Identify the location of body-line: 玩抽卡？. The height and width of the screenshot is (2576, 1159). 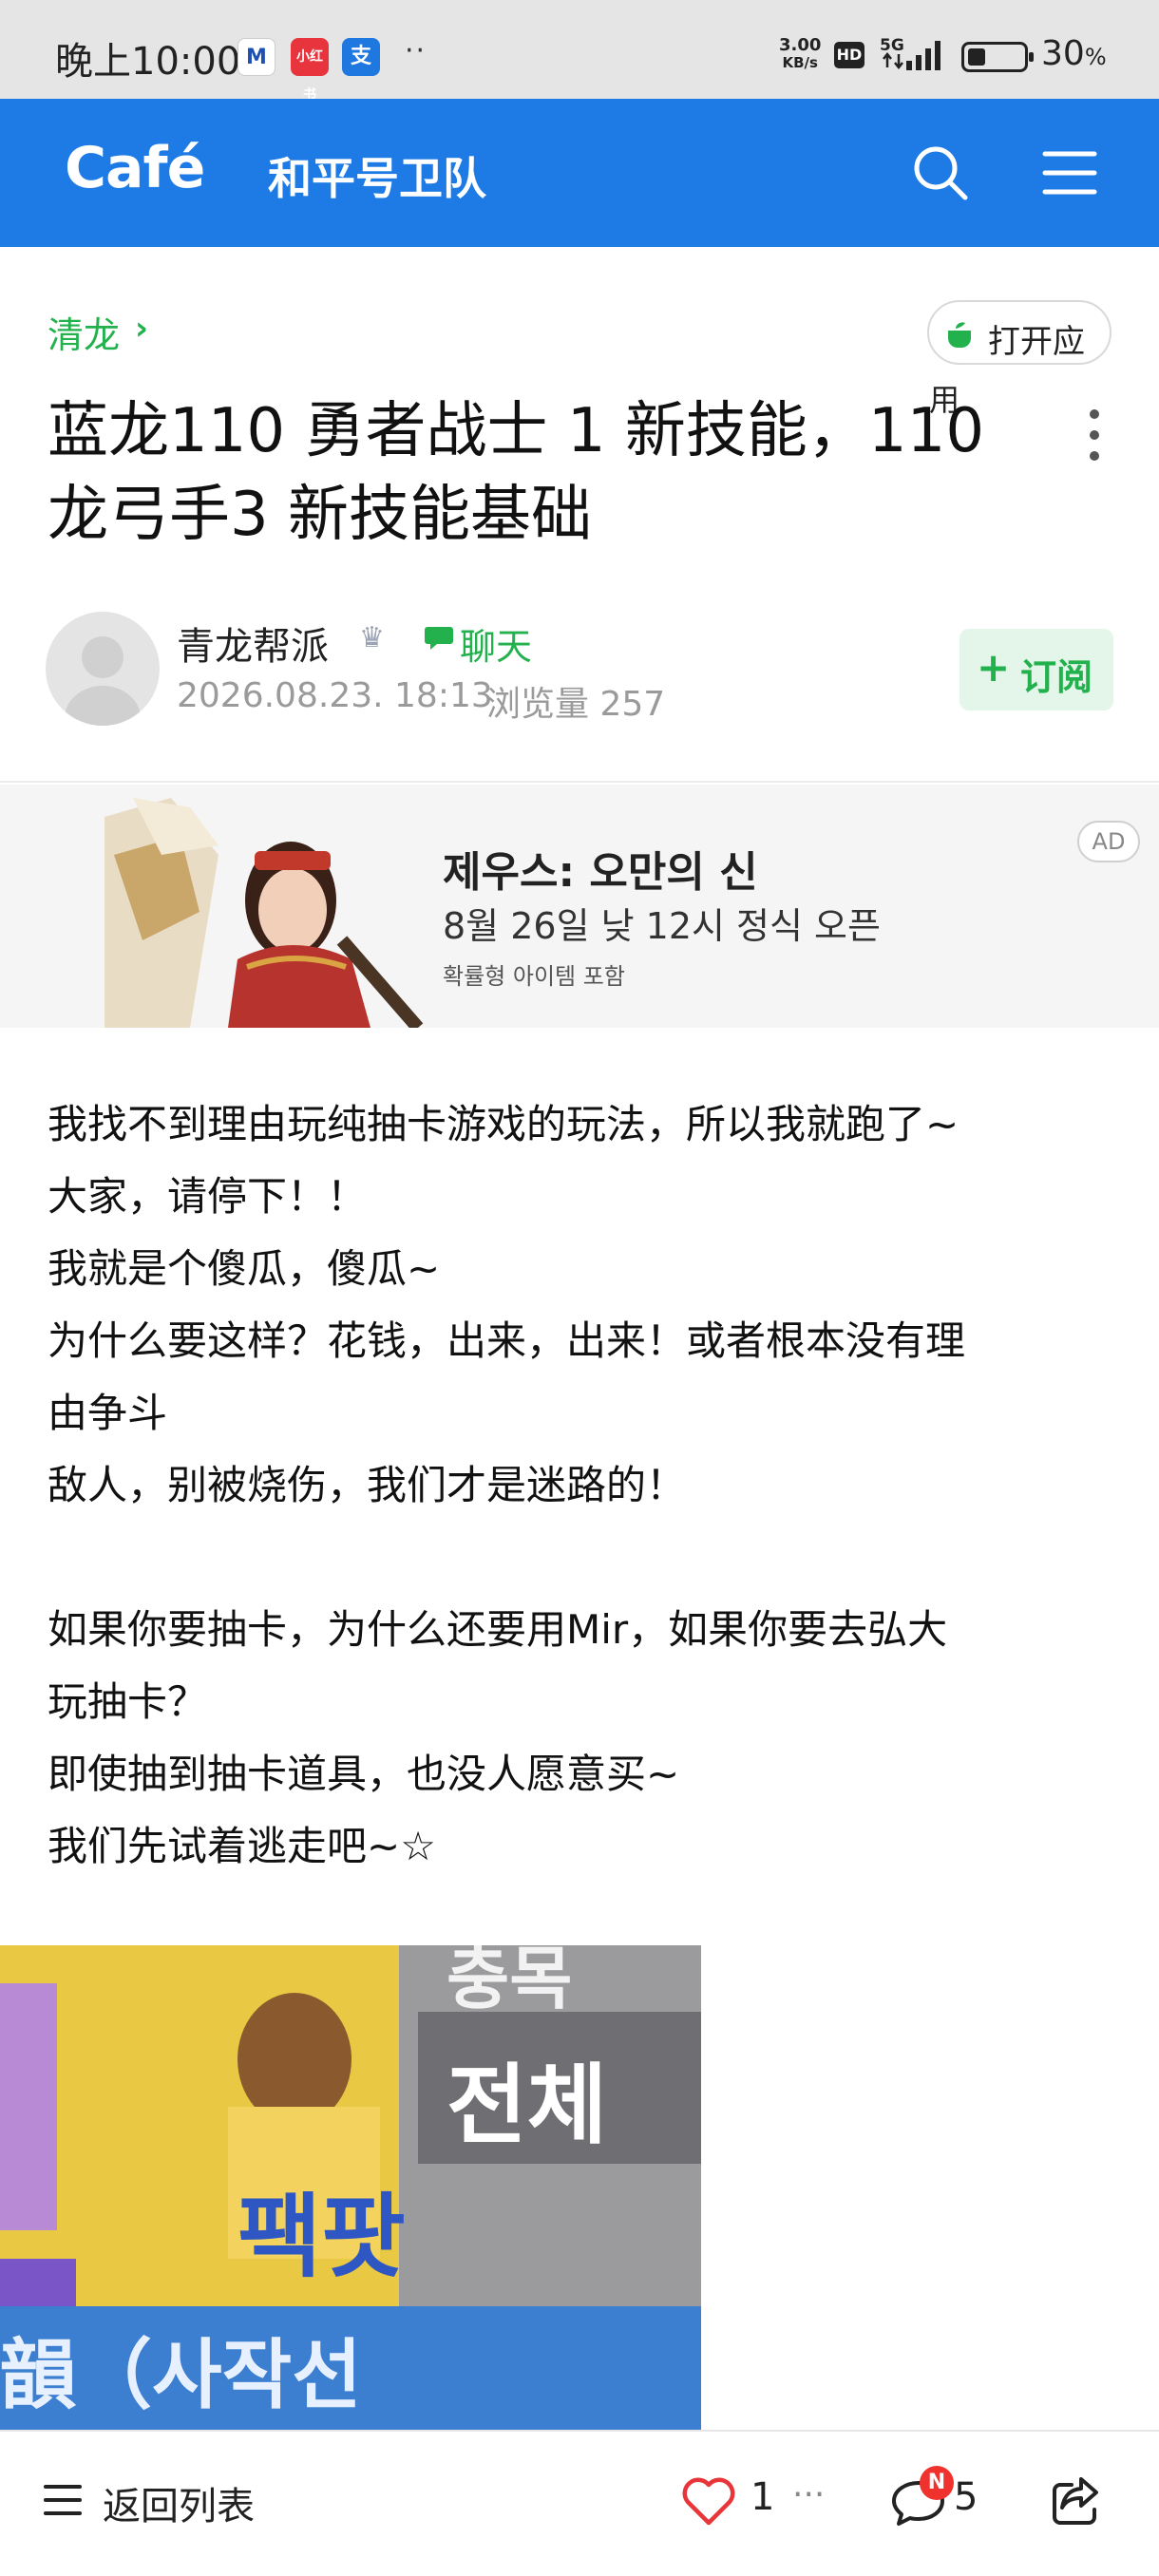
(128, 1701).